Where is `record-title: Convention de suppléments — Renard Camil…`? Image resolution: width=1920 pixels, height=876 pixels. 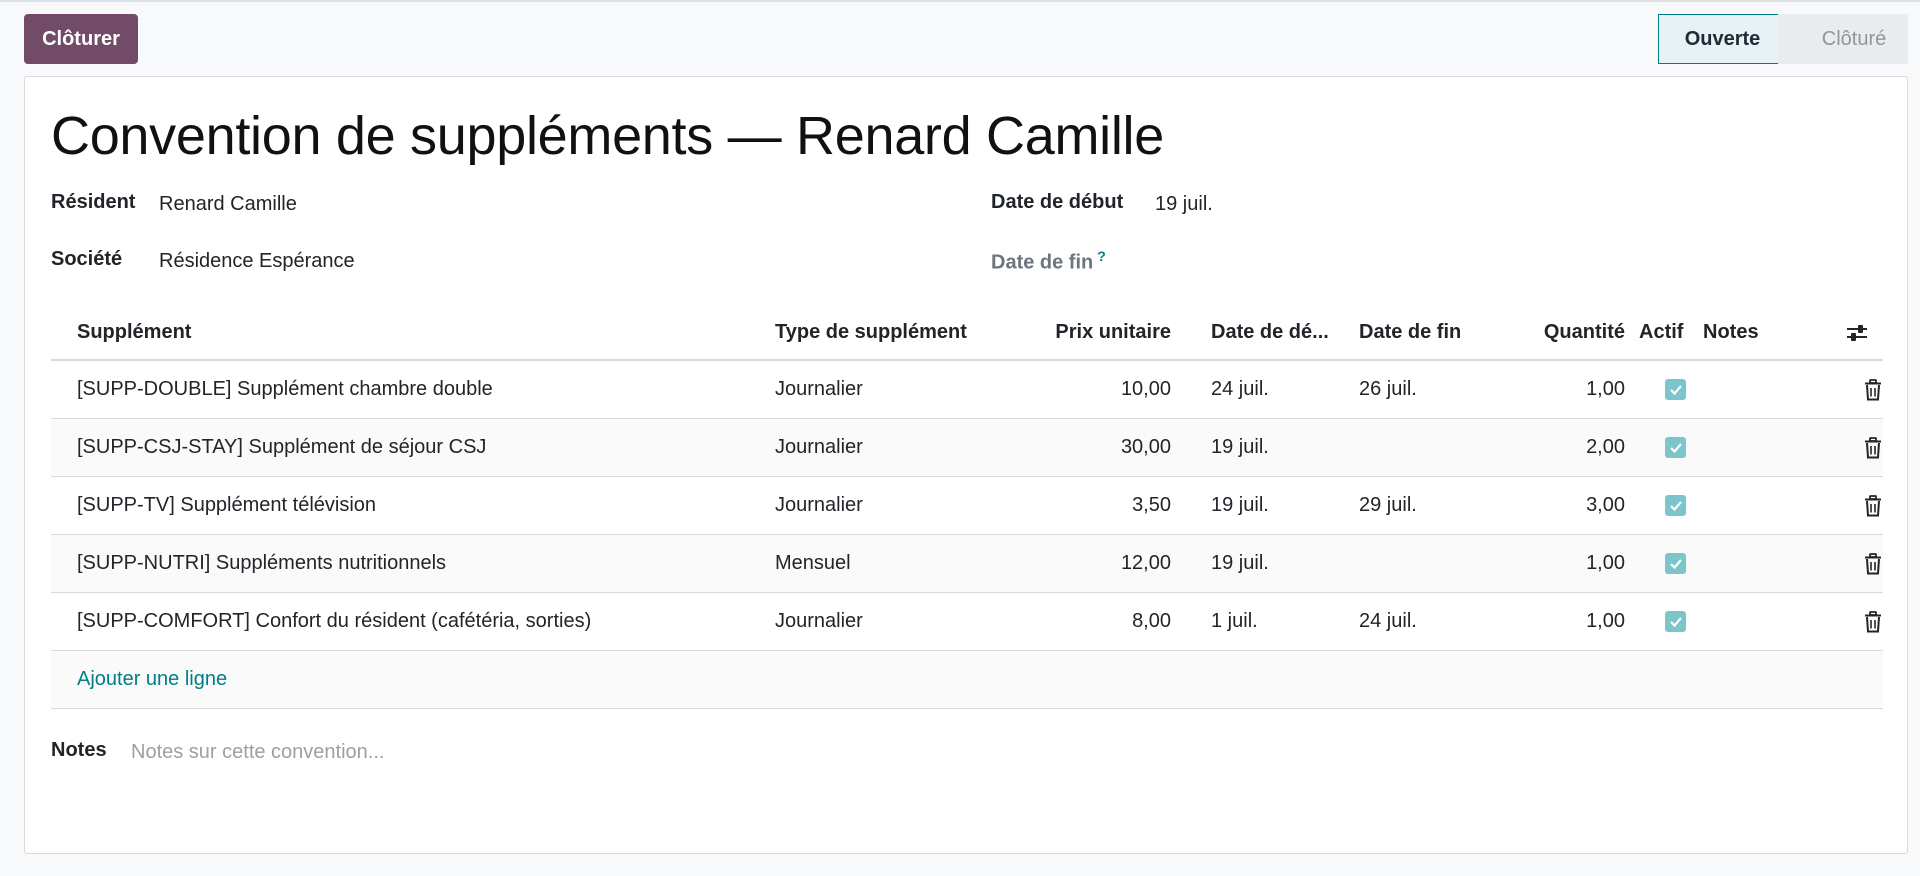 record-title: Convention de suppléments — Renard Camil… is located at coordinates (607, 136).